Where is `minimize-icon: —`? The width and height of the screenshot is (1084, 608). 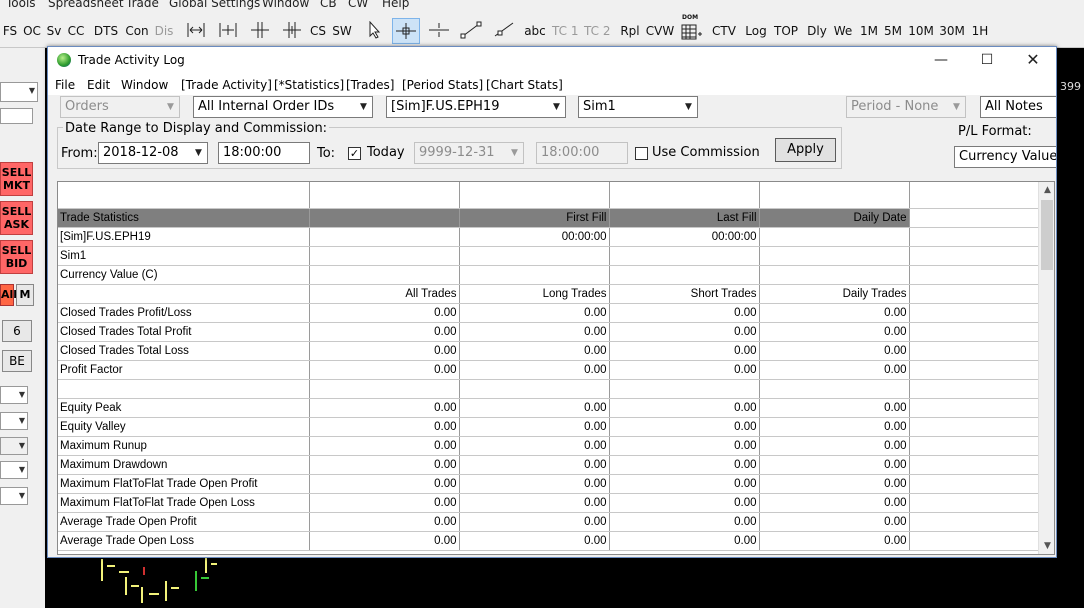
minimize-icon: — is located at coordinates (941, 61).